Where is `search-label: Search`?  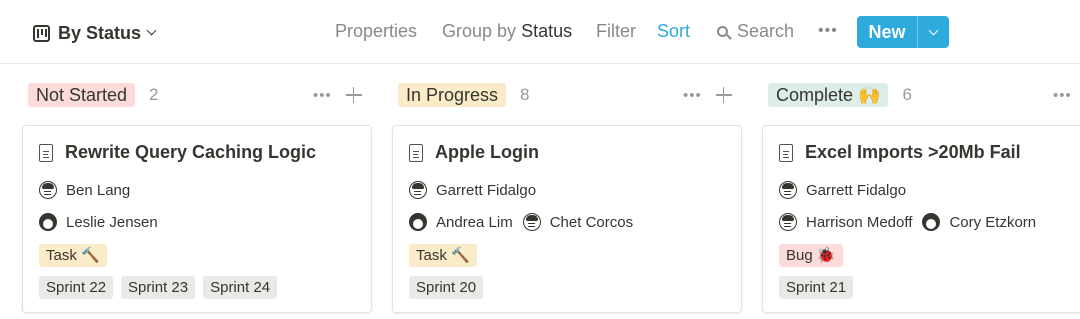 search-label: Search is located at coordinates (766, 31).